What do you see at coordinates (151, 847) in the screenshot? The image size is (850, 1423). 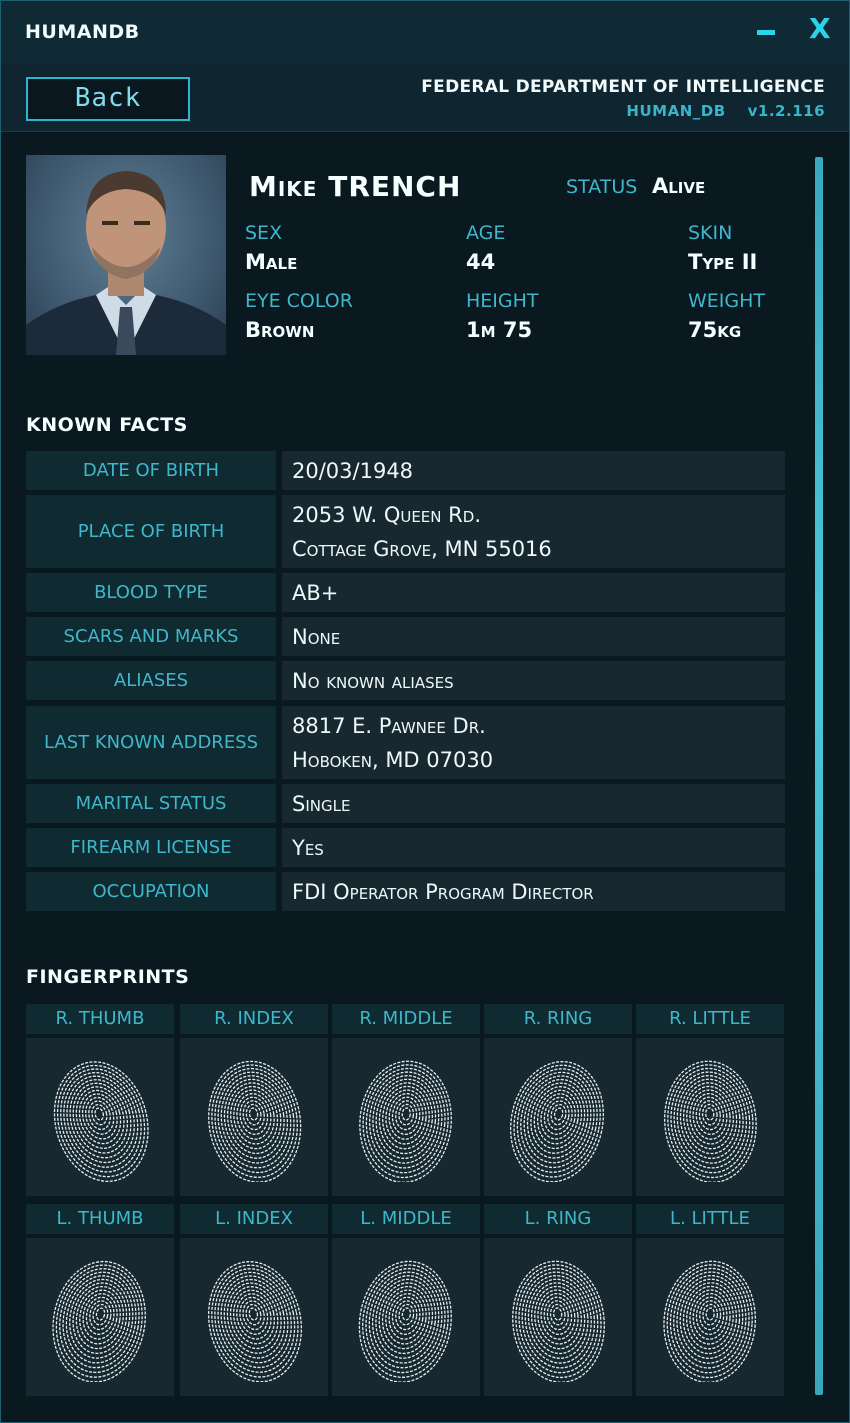 I see `fact-label: FIREARM LICENSE` at bounding box center [151, 847].